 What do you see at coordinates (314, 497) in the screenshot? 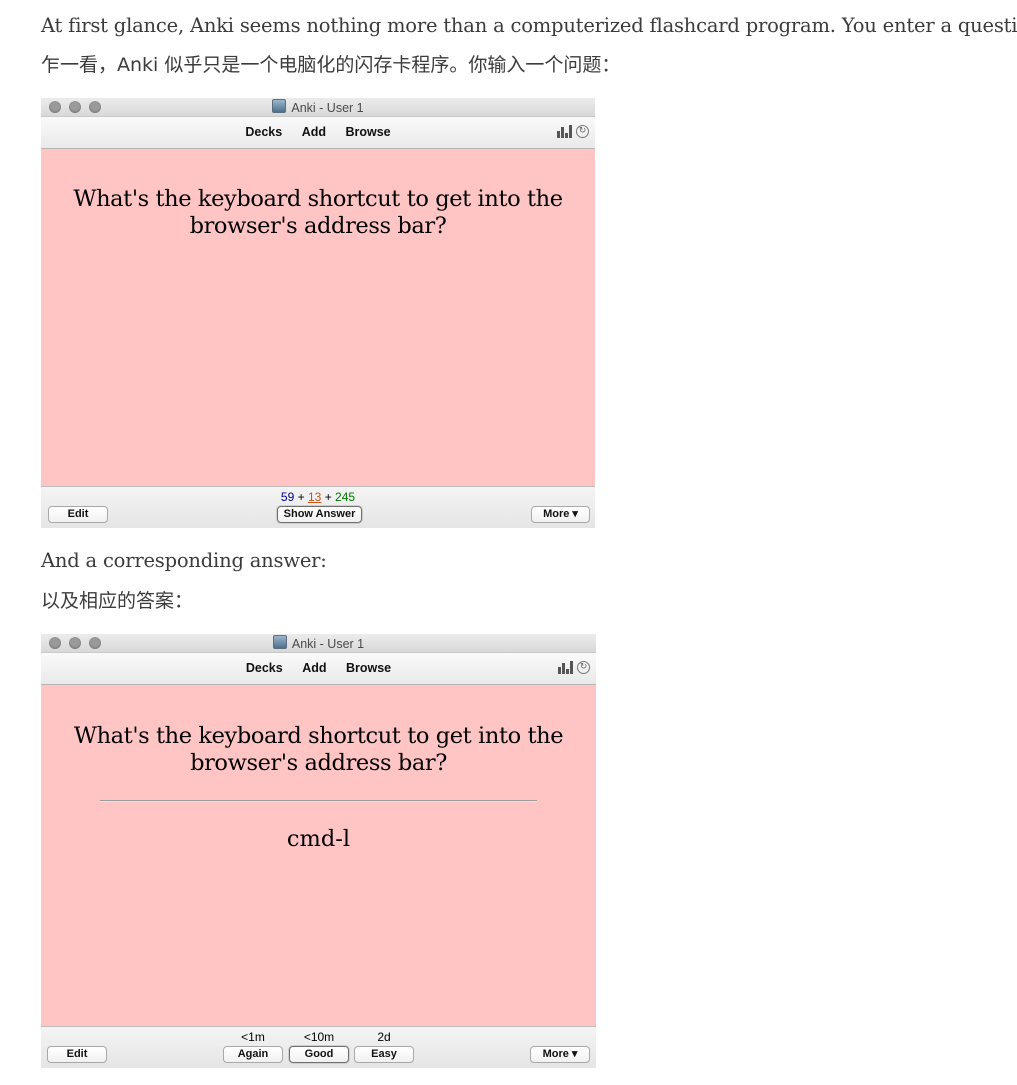
I see `learning-count: 13` at bounding box center [314, 497].